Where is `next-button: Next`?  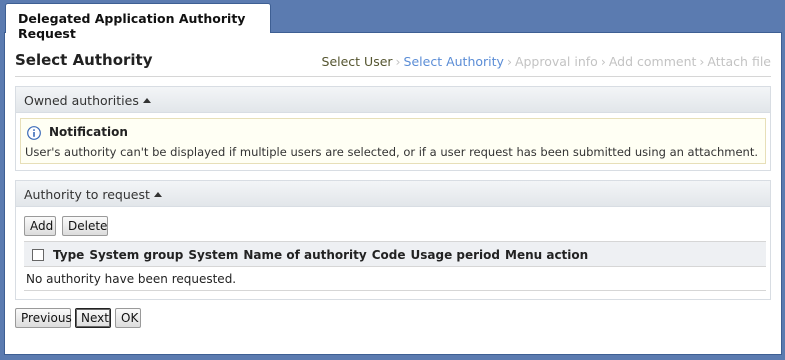 next-button: Next is located at coordinates (93, 318).